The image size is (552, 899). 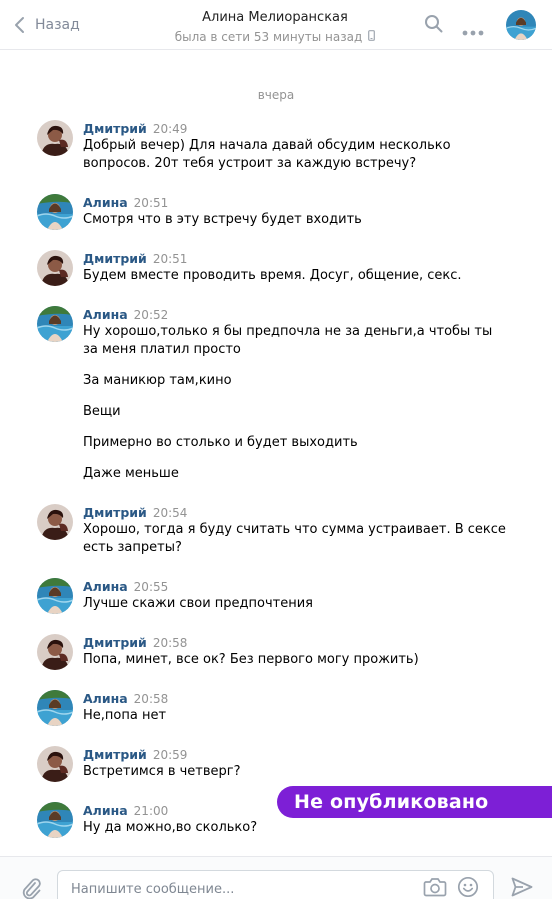 What do you see at coordinates (170, 513) in the screenshot?
I see `message-time: 20:54` at bounding box center [170, 513].